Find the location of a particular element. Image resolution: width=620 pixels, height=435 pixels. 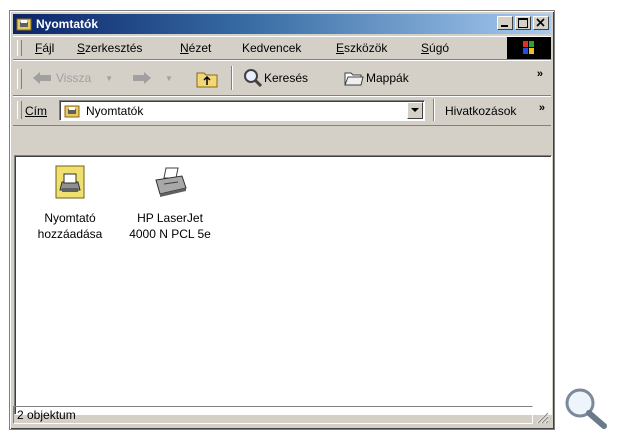

item-label-line1: Nyomtató is located at coordinates (70, 218).